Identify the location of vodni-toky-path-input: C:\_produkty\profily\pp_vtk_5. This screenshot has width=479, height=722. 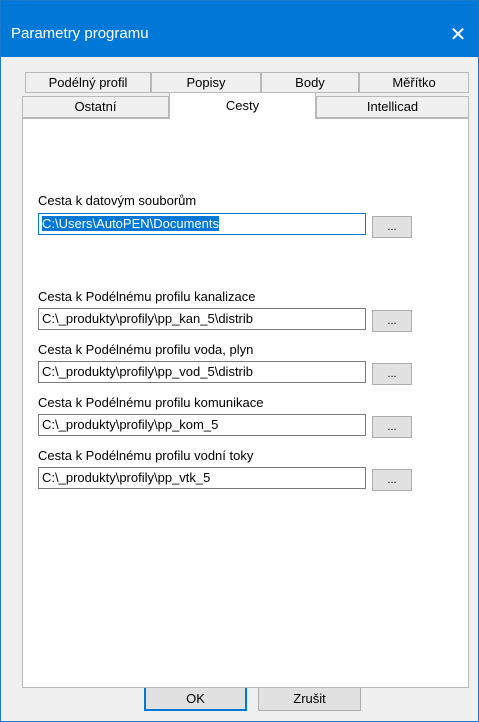
(202, 478).